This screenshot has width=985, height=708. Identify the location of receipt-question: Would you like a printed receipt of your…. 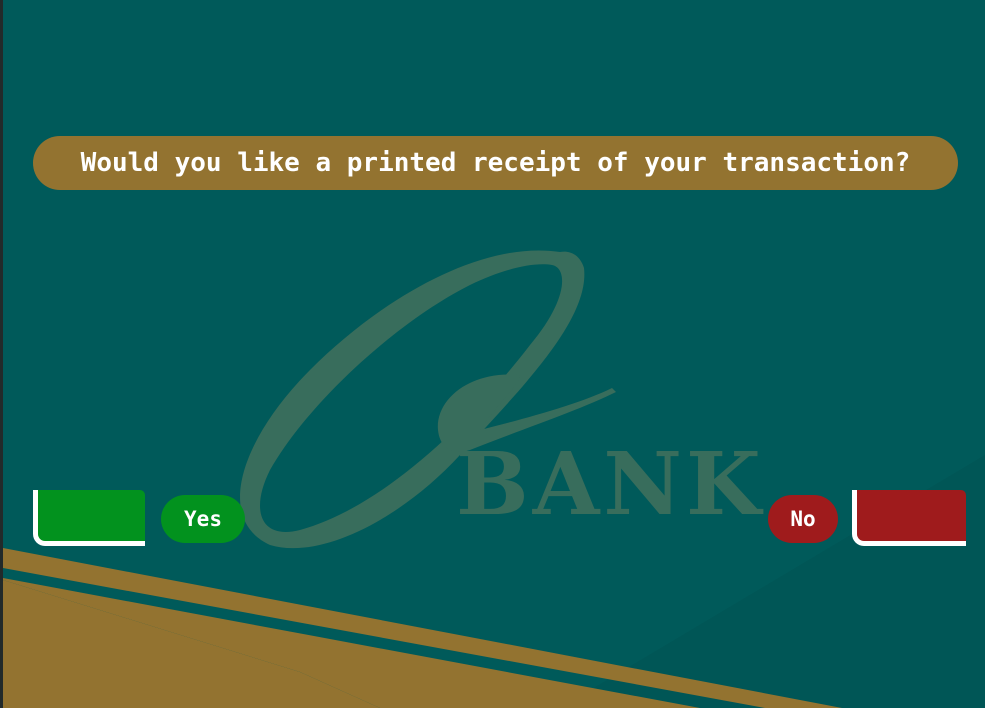
(495, 163).